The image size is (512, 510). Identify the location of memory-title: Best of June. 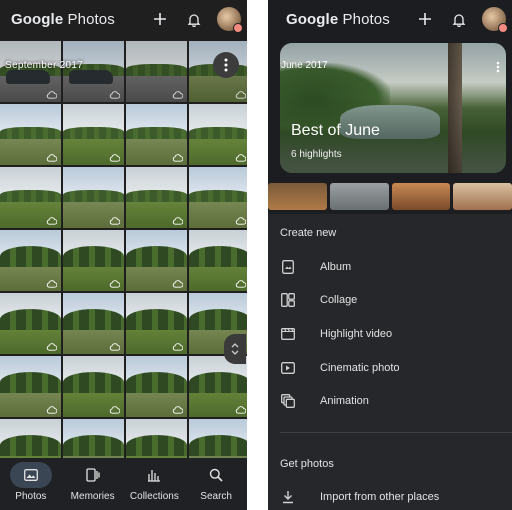
(335, 130).